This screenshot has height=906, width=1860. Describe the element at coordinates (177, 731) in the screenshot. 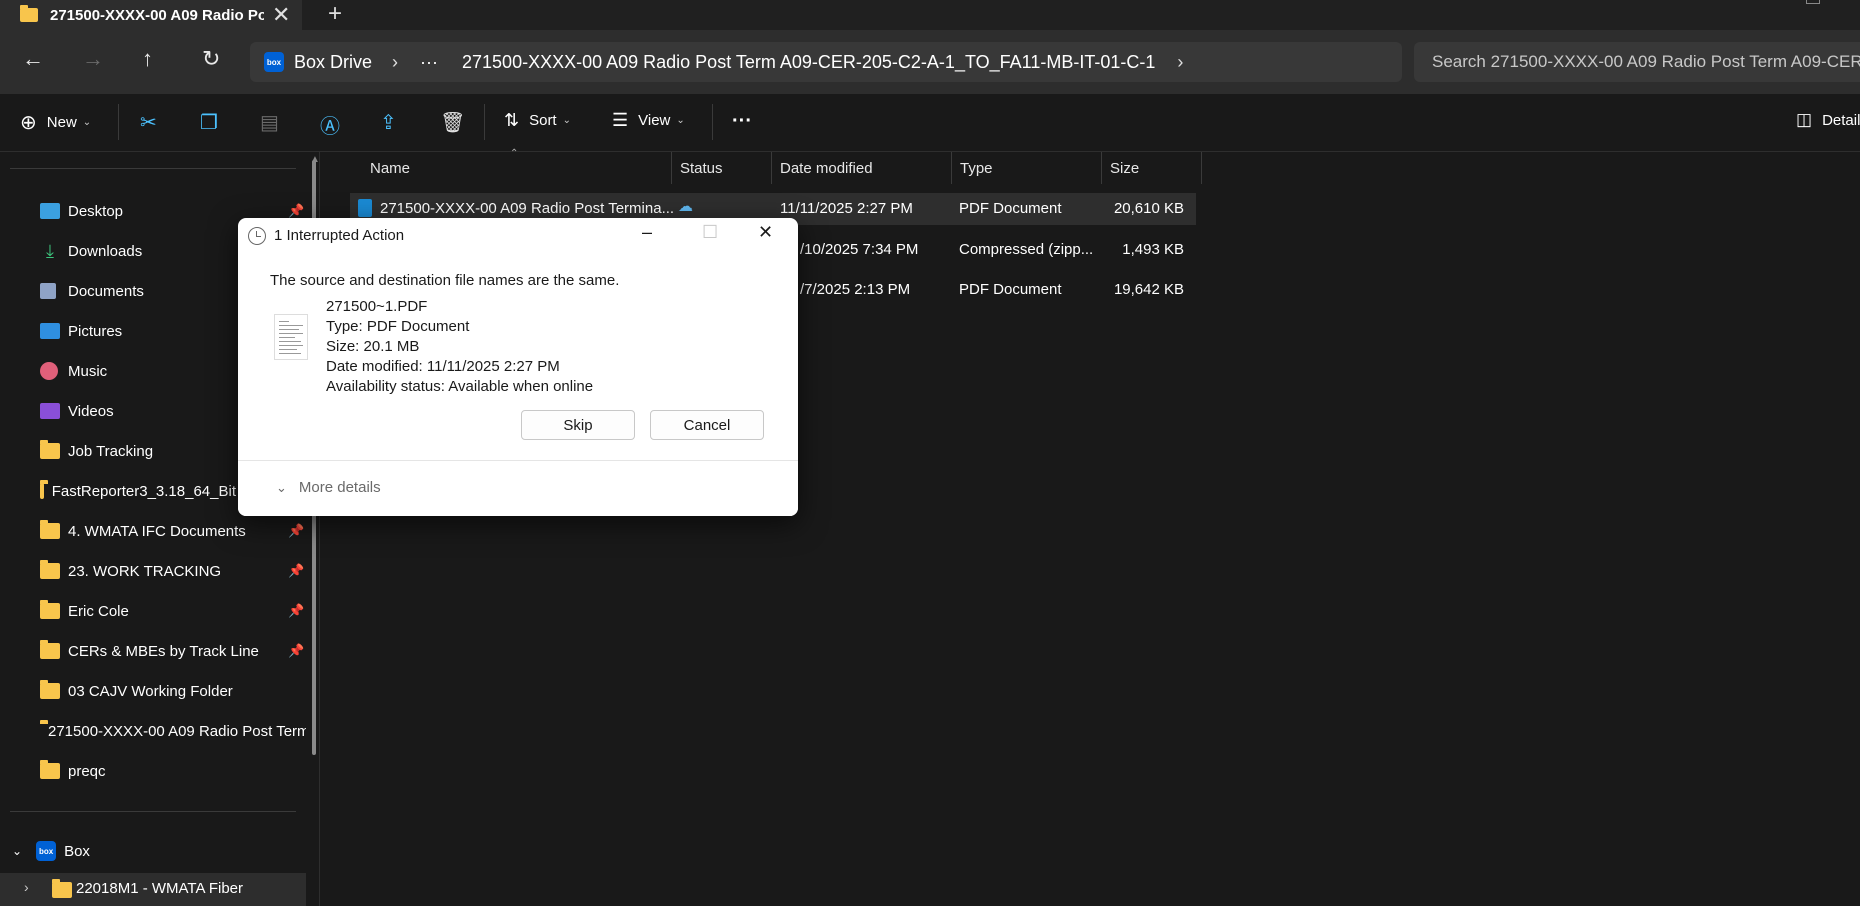

I see `sidebar-item-label: 271500-XXXX-00 A09 Radio Post Term` at that location.